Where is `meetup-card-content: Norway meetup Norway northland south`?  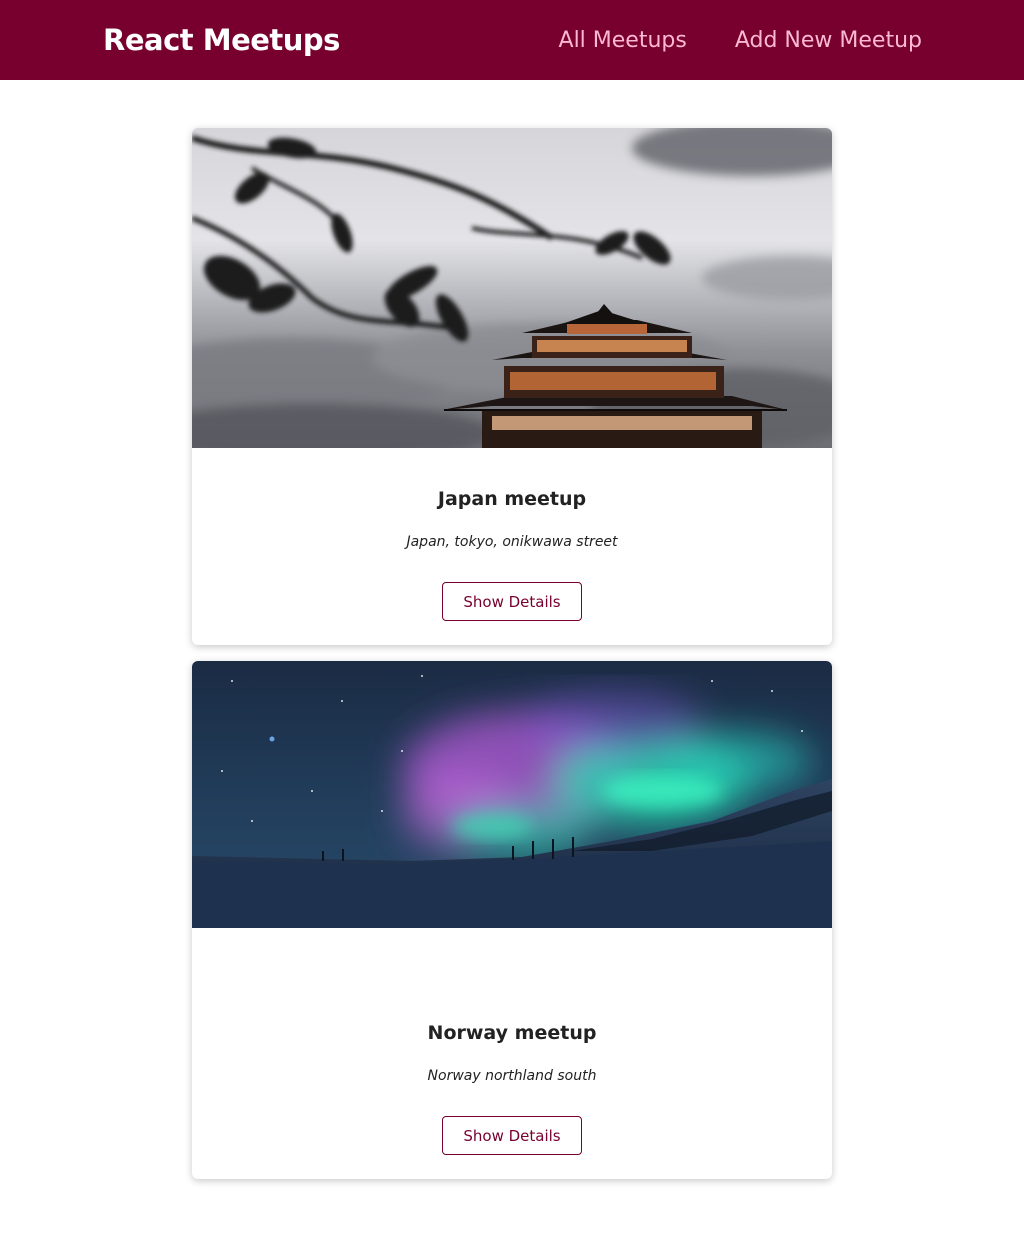
meetup-card-content: Norway meetup Norway northland south is located at coordinates (512, 1007).